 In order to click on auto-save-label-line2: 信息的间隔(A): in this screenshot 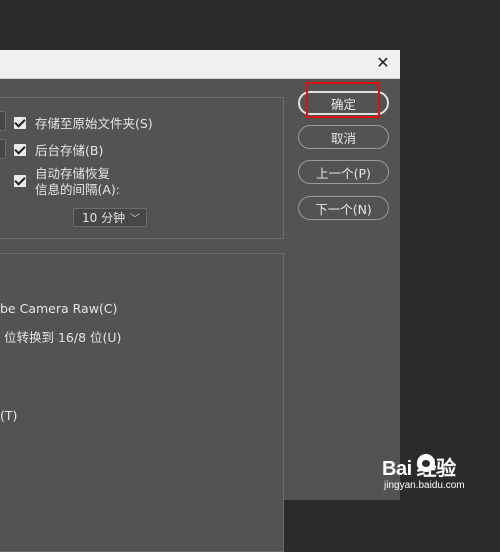, I will do `click(78, 189)`.